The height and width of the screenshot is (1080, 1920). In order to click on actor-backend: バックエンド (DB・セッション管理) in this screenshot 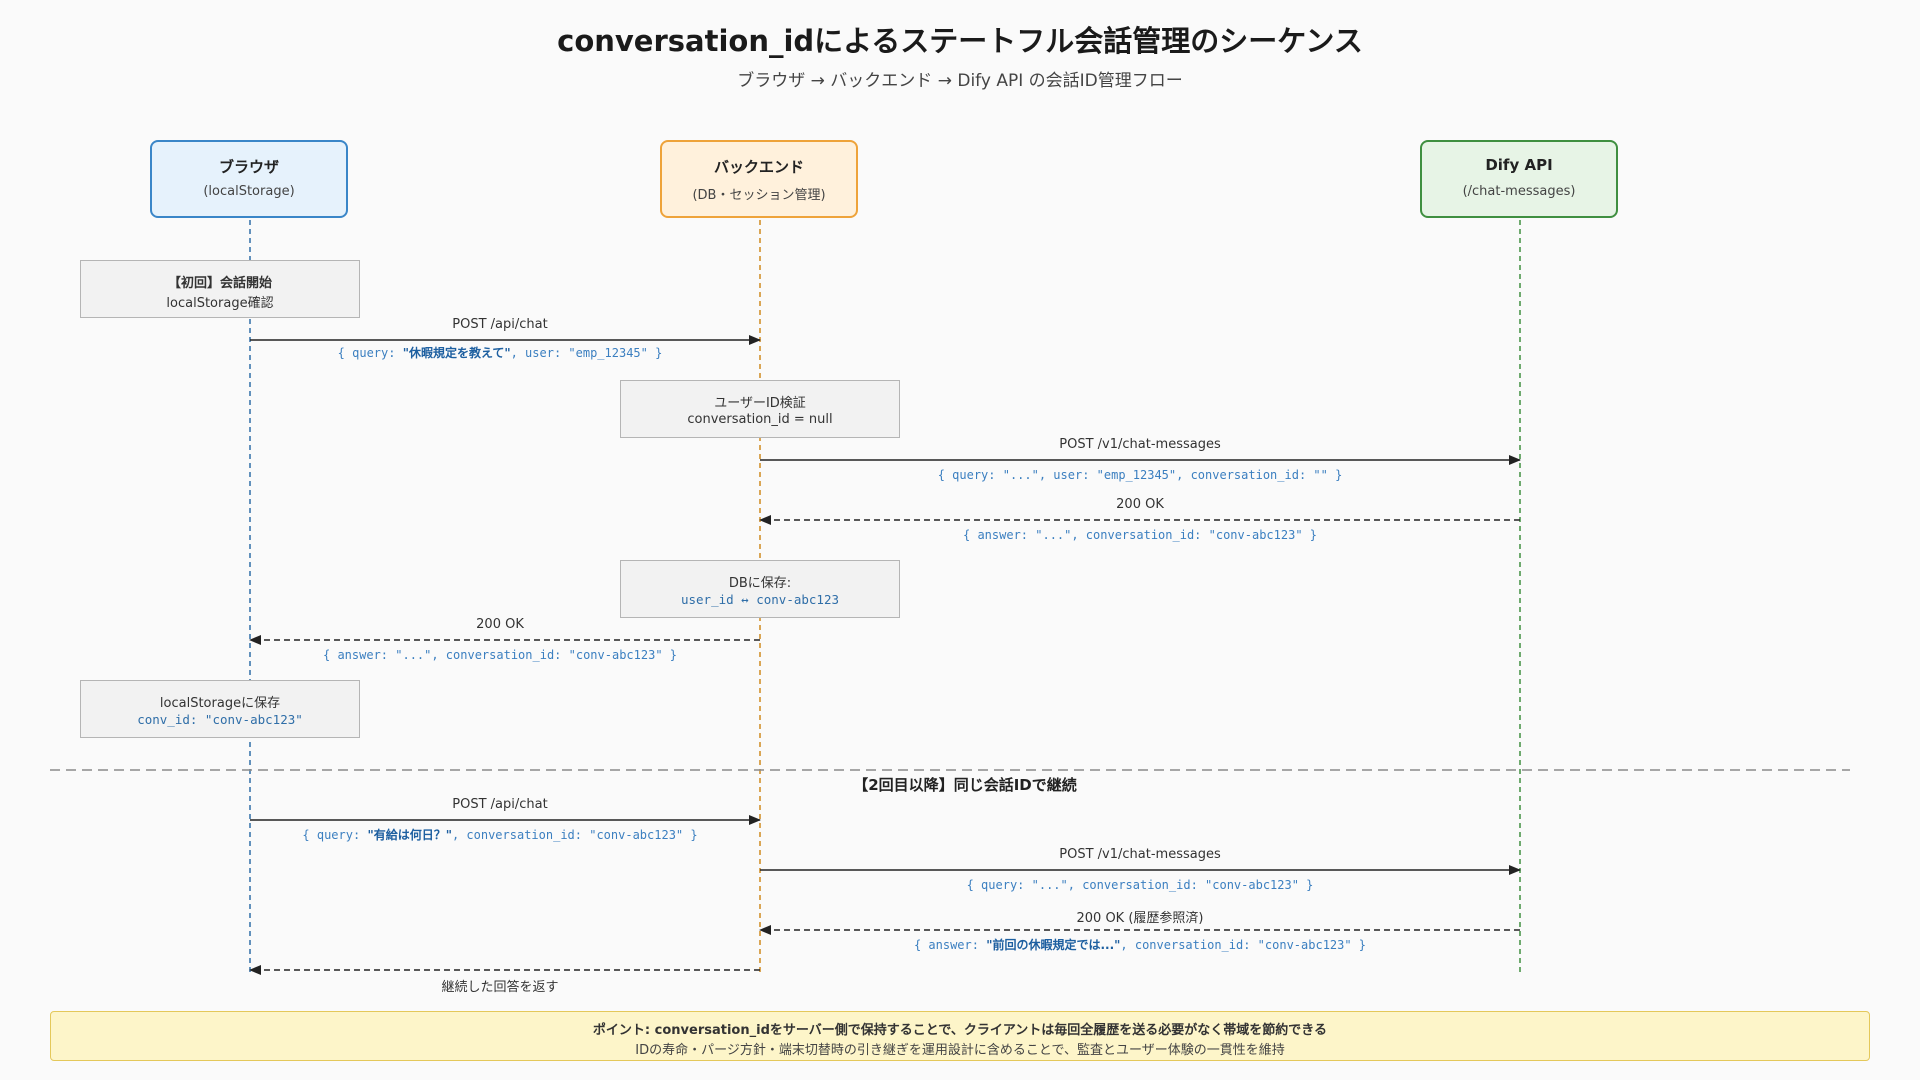, I will do `click(759, 179)`.